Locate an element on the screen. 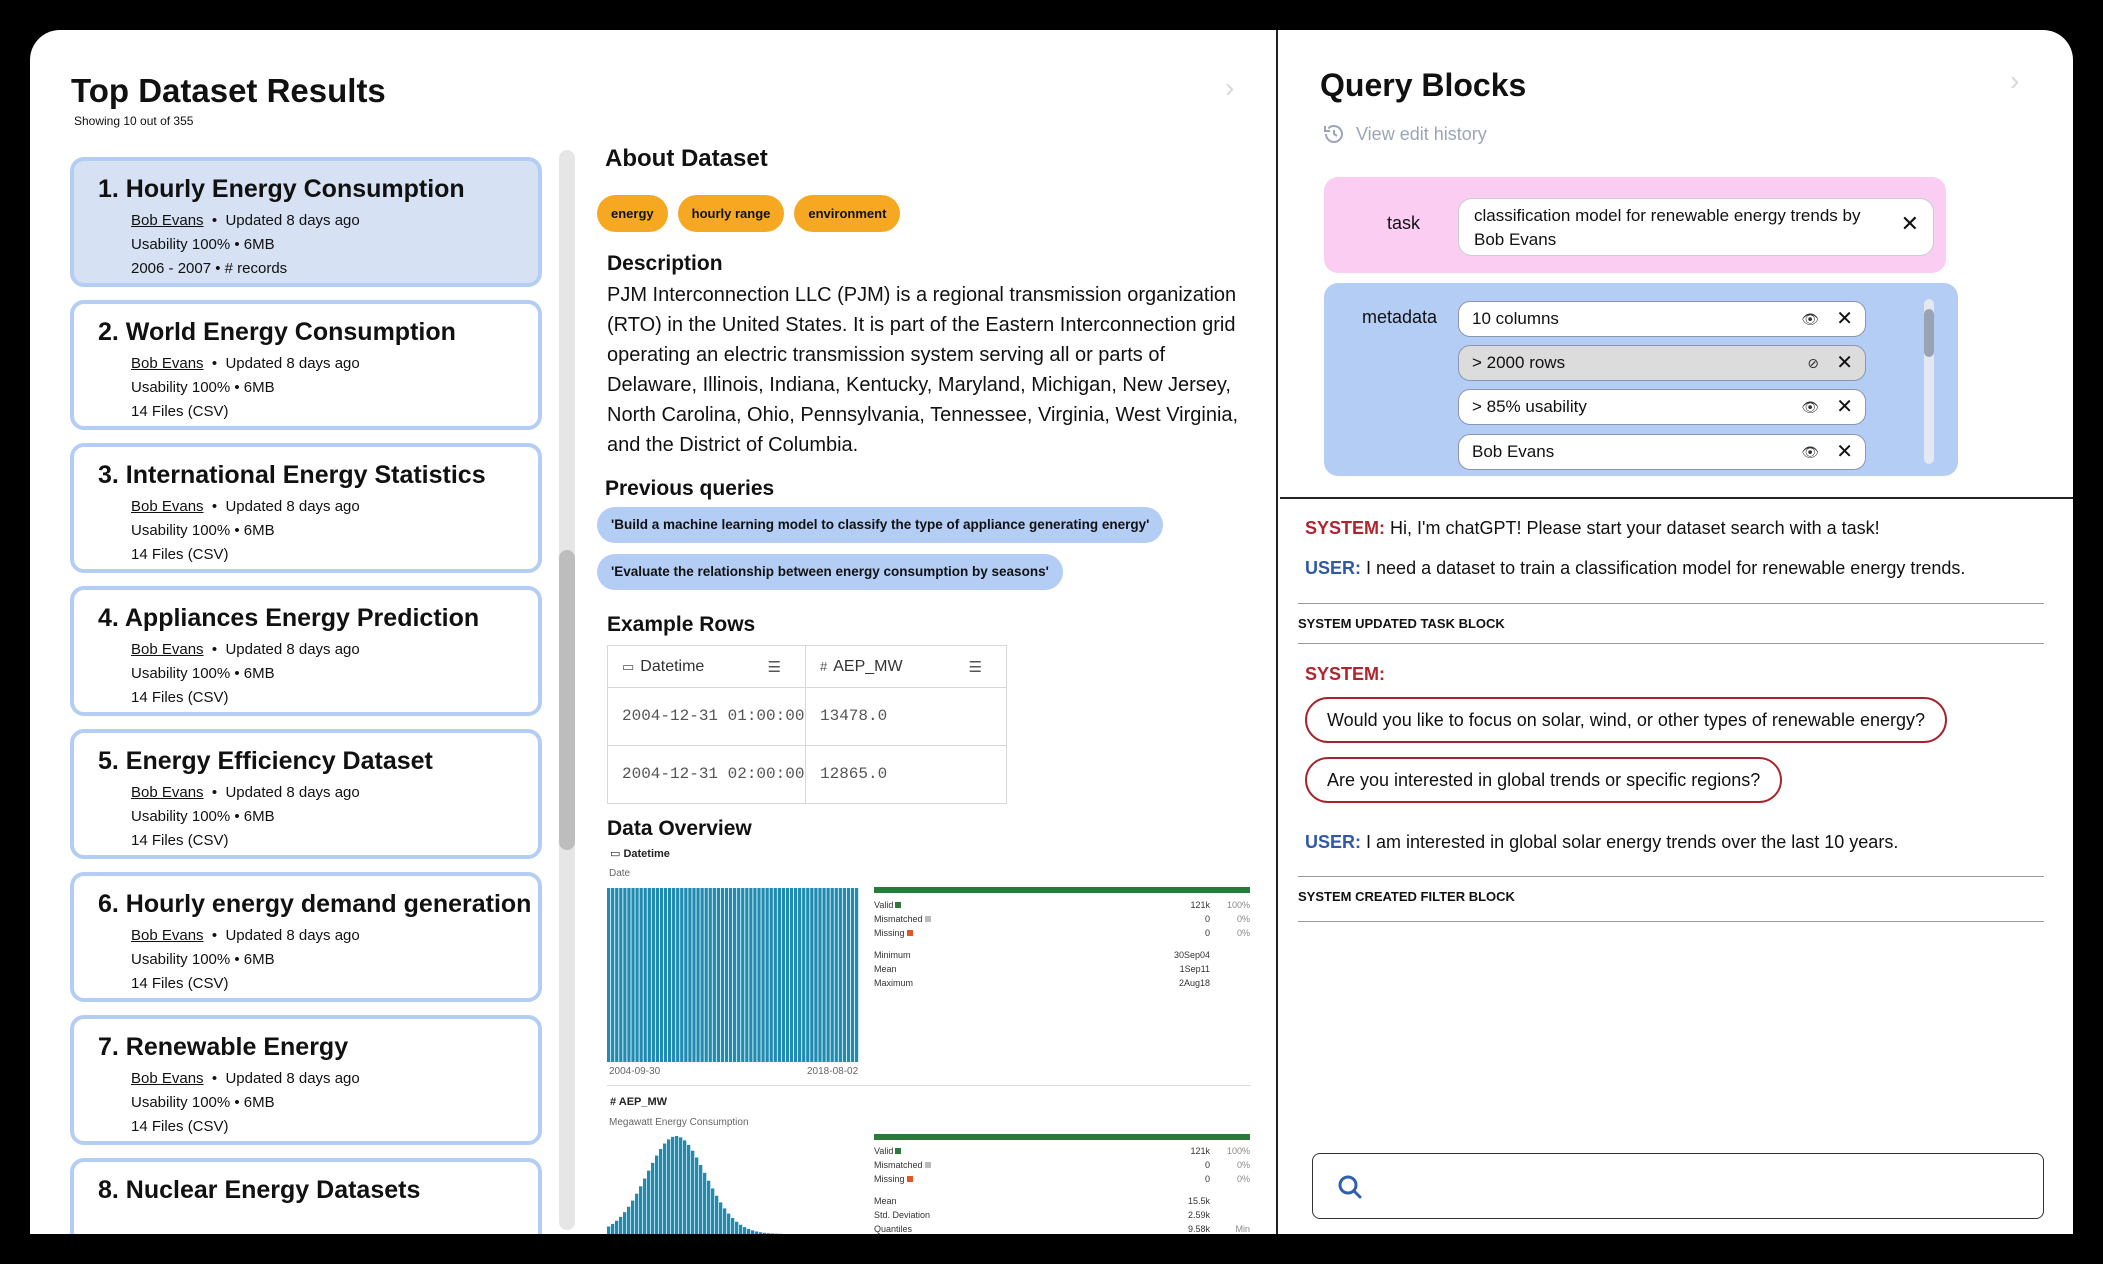 This screenshot has width=2103, height=1264. stat-row: Maximum 2Aug18 is located at coordinates (1042, 983).